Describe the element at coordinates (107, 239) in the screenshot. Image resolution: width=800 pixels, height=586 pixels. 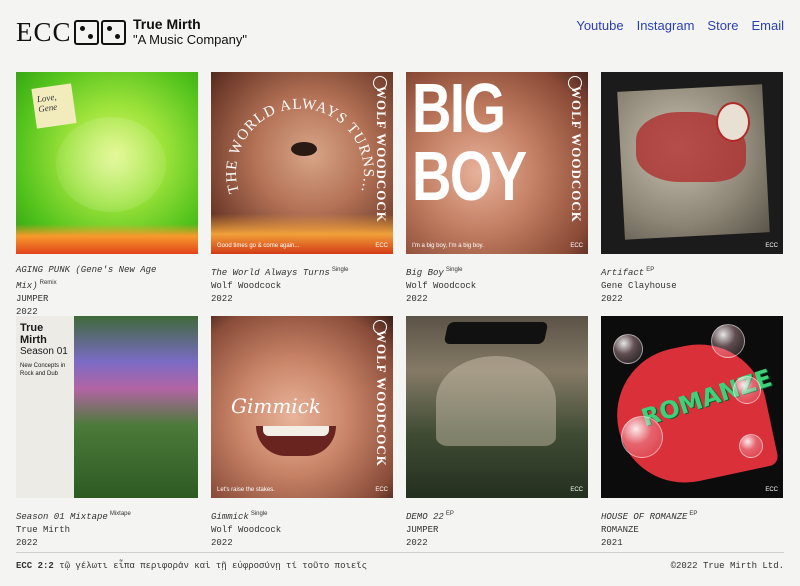
I see `flames-art` at that location.